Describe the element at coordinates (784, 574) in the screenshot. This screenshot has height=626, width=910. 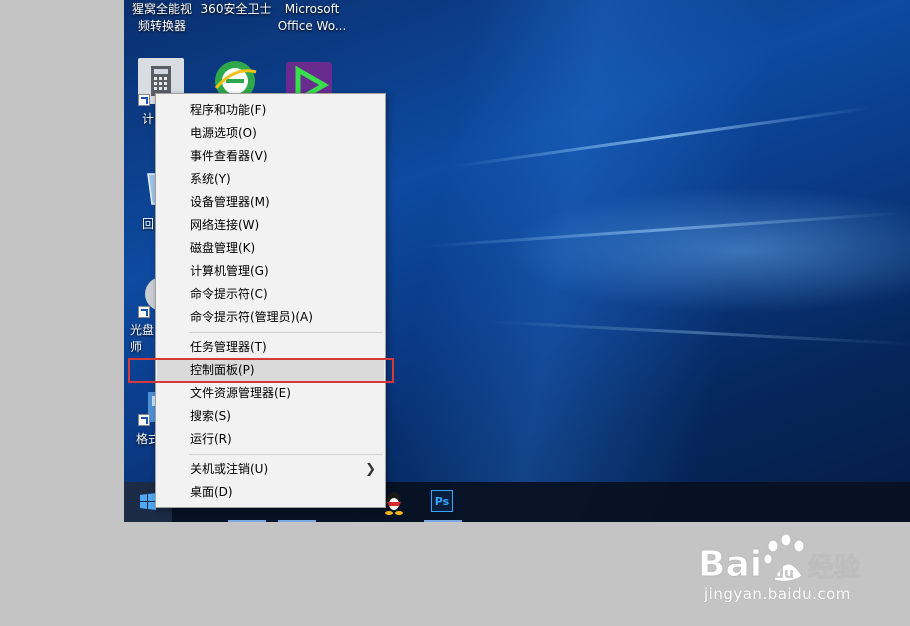
I see `watermark-du: du` at that location.